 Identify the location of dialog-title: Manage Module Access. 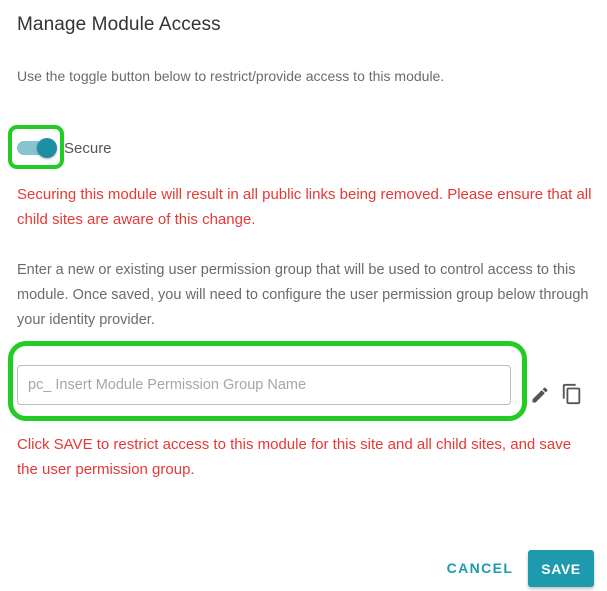
(119, 24).